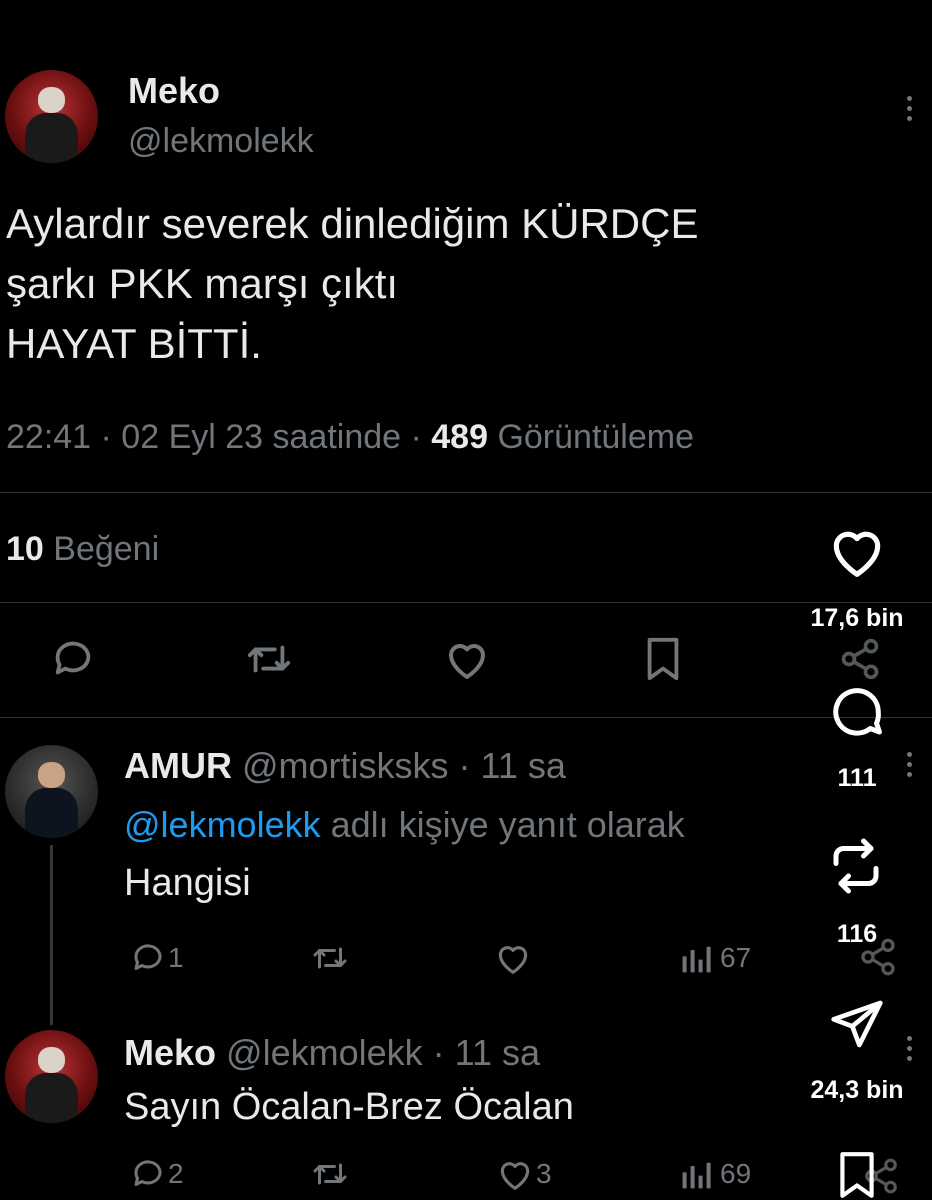  I want to click on tweet-text-line: şarkı PKK marşı çıktı, so click(202, 283).